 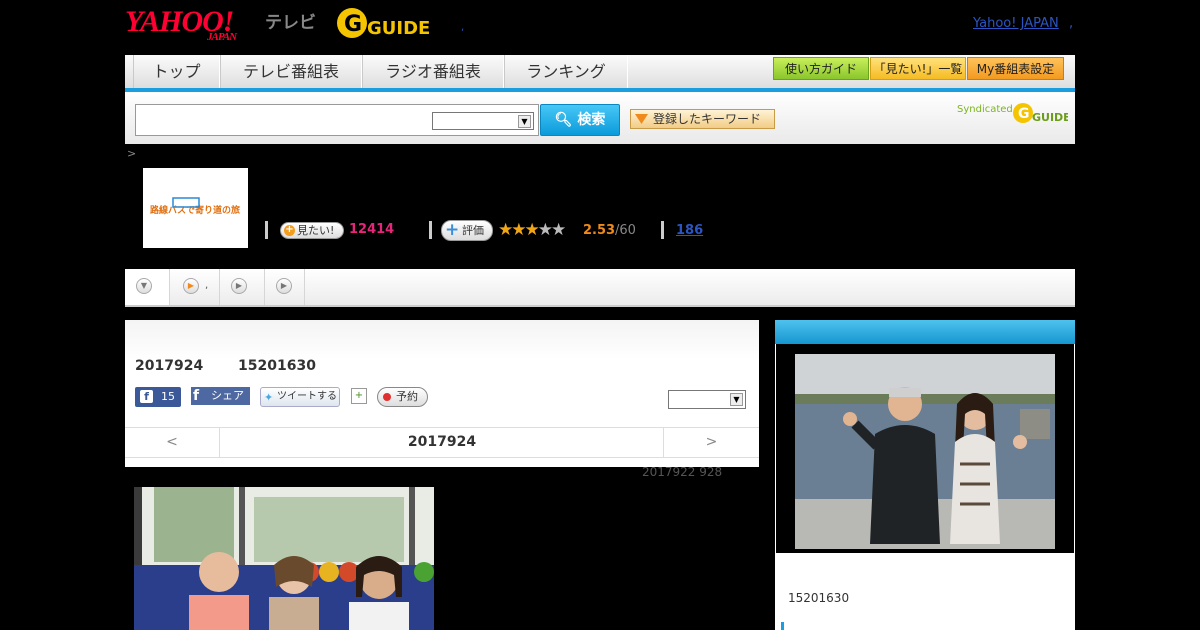 I want to click on gguide-logo: G GUIDE, so click(x=385, y=23).